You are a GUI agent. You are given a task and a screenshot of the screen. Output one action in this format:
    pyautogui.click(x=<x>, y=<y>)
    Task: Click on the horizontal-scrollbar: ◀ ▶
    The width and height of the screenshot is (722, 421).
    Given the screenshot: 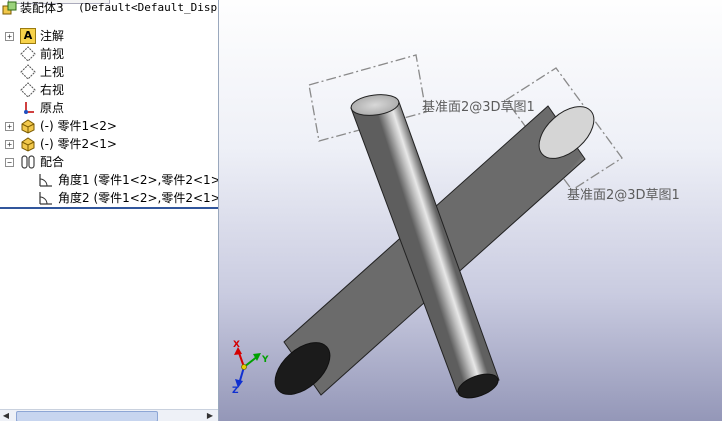 What is the action you would take?
    pyautogui.click(x=109, y=415)
    